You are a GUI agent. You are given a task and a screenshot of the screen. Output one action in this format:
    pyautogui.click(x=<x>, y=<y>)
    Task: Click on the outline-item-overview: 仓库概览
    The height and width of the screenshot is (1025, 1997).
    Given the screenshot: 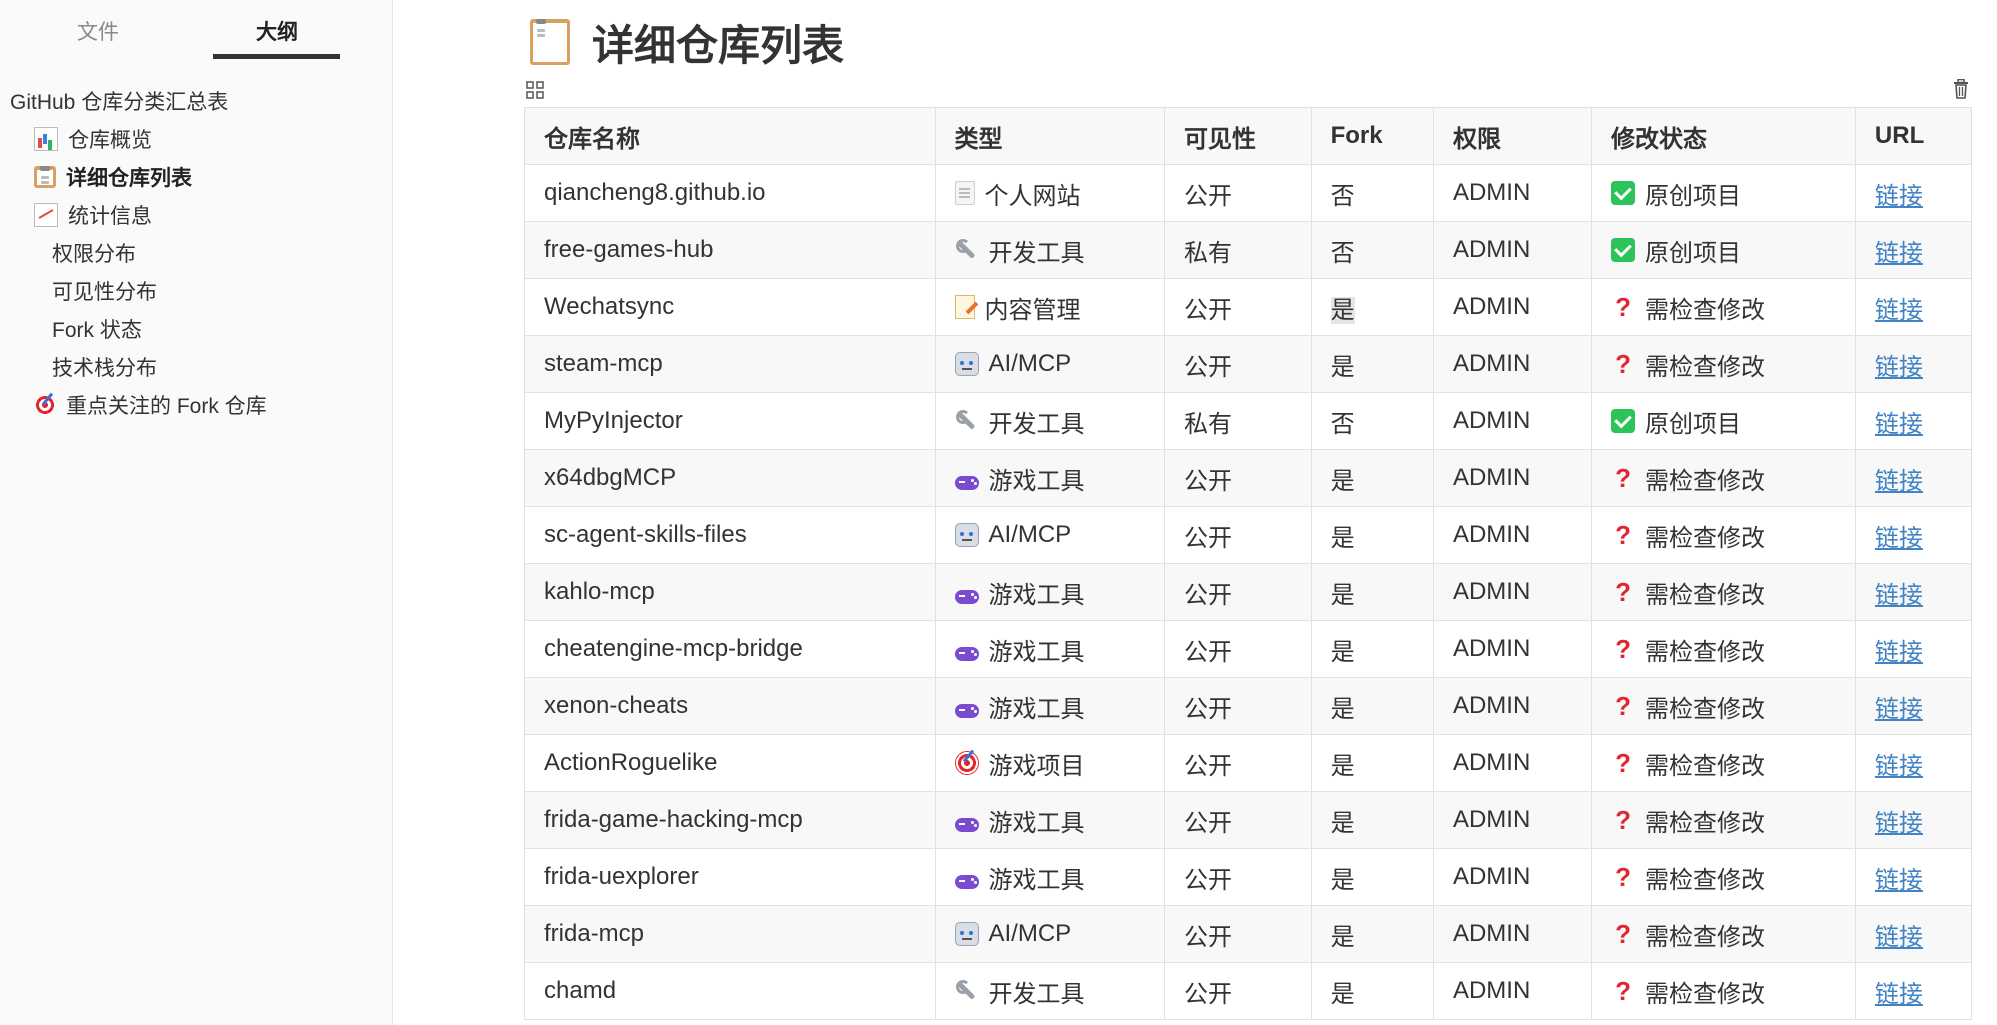 What is the action you would take?
    pyautogui.click(x=93, y=139)
    